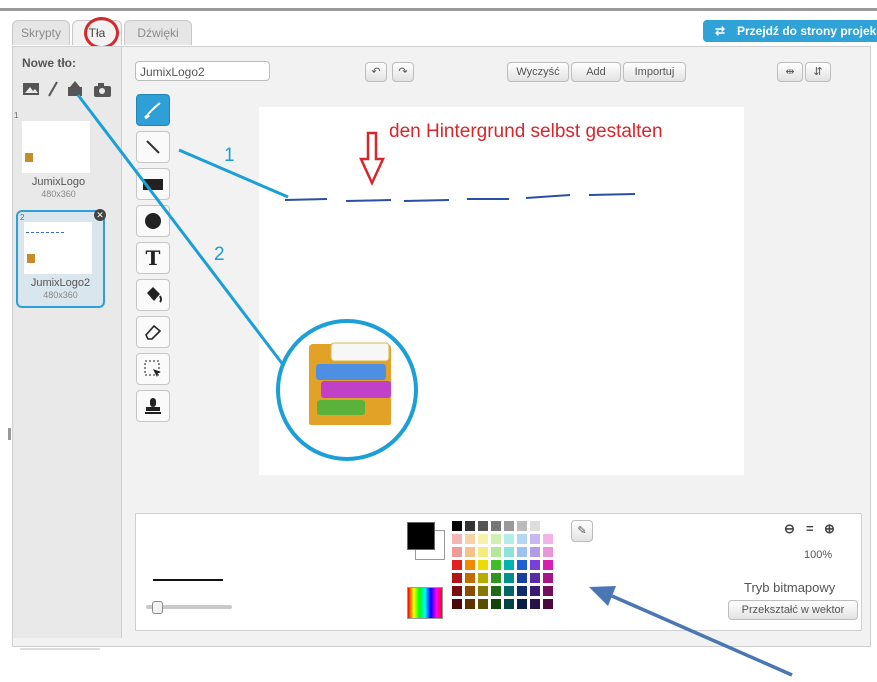  What do you see at coordinates (790, 31) in the screenshot?
I see `project-page-button: ⇄ Przejdź do strony projek` at bounding box center [790, 31].